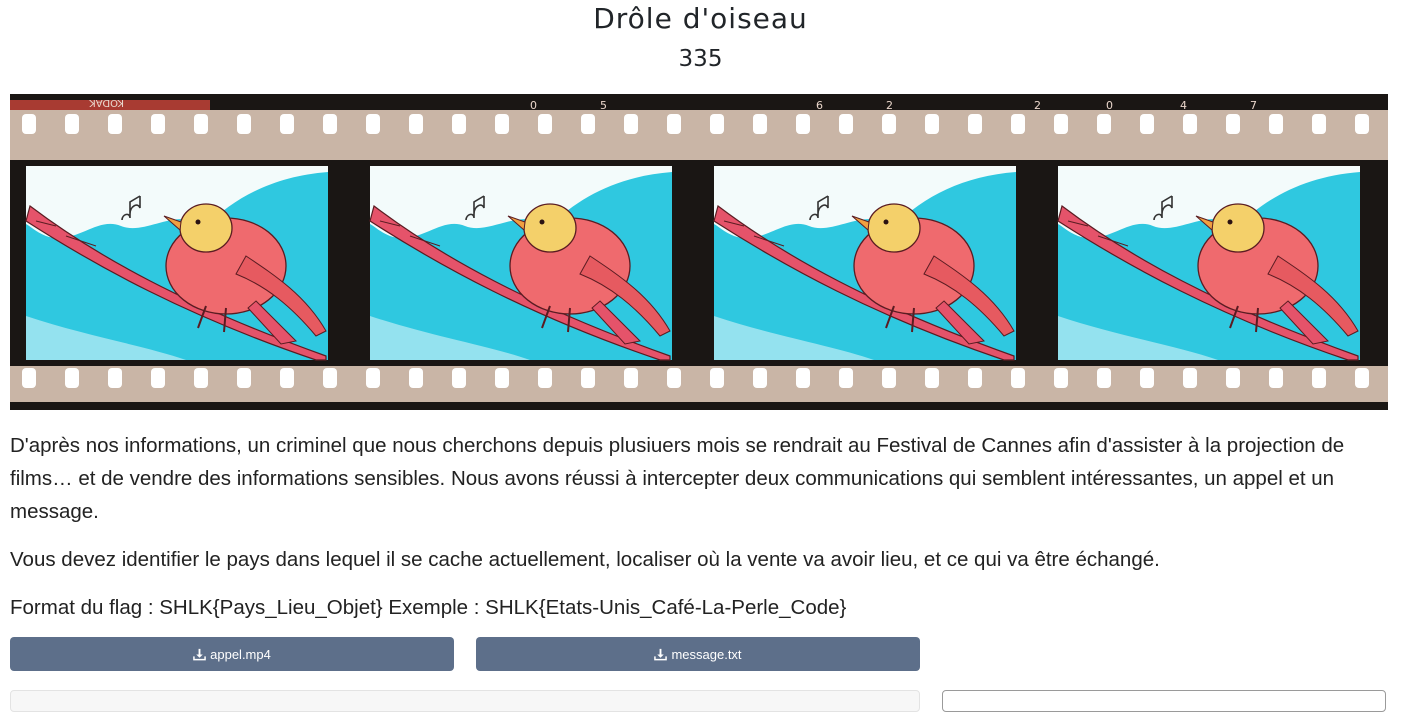 The height and width of the screenshot is (712, 1401). What do you see at coordinates (700, 18) in the screenshot?
I see `challenge-title: Drôle d'oiseau` at bounding box center [700, 18].